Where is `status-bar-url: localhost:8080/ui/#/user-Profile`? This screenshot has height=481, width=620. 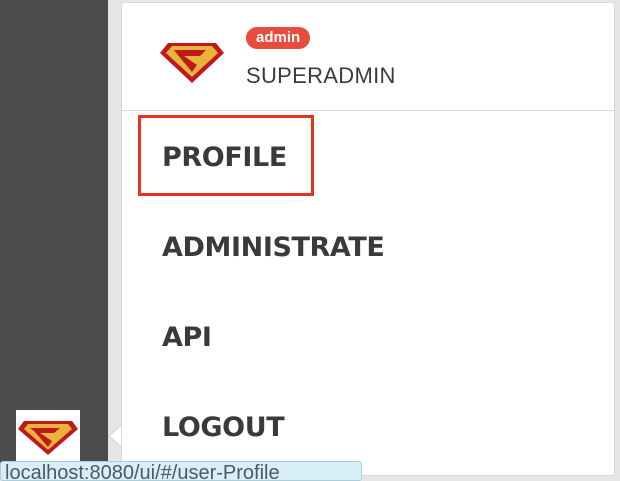
status-bar-url: localhost:8080/ui/#/user-Profile is located at coordinates (181, 471).